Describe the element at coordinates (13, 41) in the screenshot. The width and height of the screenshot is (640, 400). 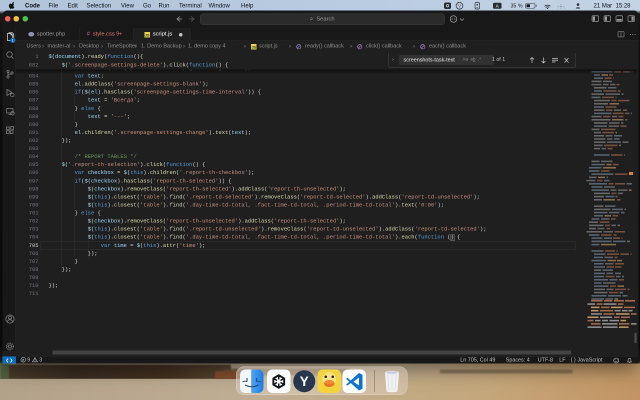
I see `svg-text: 1` at that location.